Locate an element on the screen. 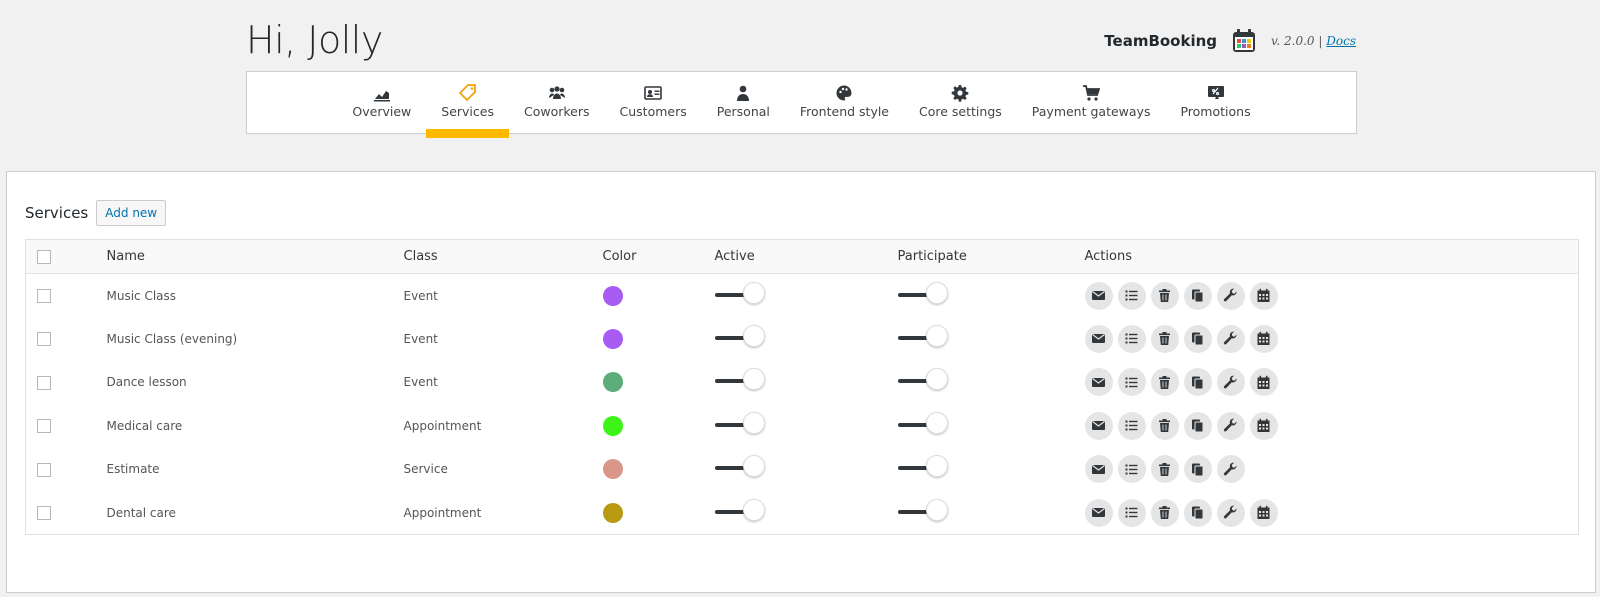 The image size is (1600, 597). envelope-icon is located at coordinates (1098, 469).